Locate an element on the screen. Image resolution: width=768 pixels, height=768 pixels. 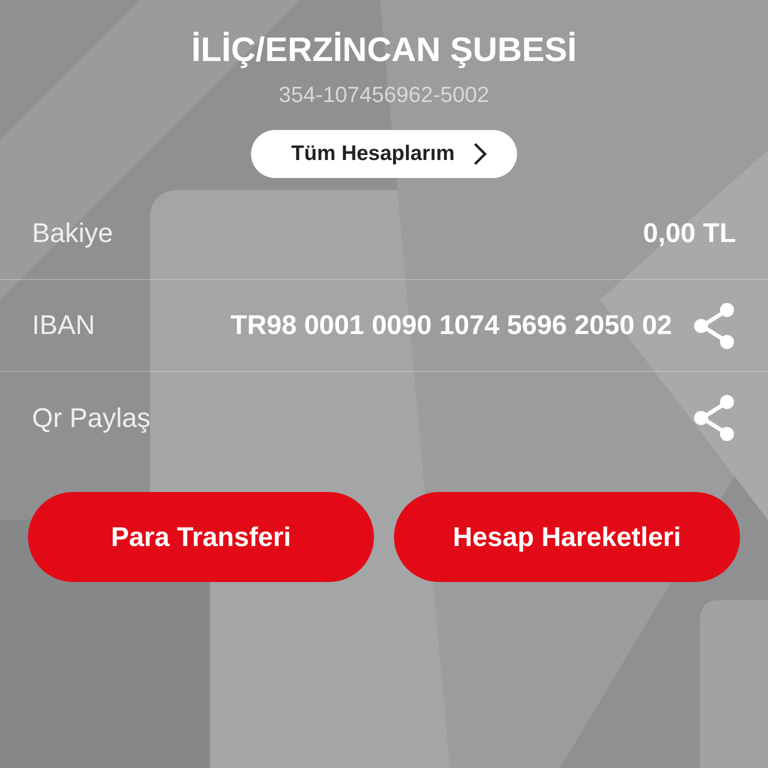
action-button: Hesap Hareketleri is located at coordinates (567, 537).